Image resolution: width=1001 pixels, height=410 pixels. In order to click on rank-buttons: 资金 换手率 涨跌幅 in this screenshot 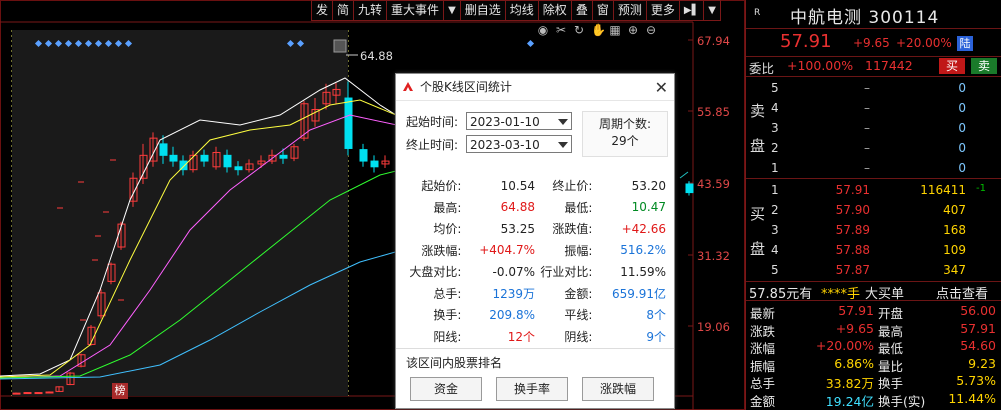, I will do `click(532, 389)`.